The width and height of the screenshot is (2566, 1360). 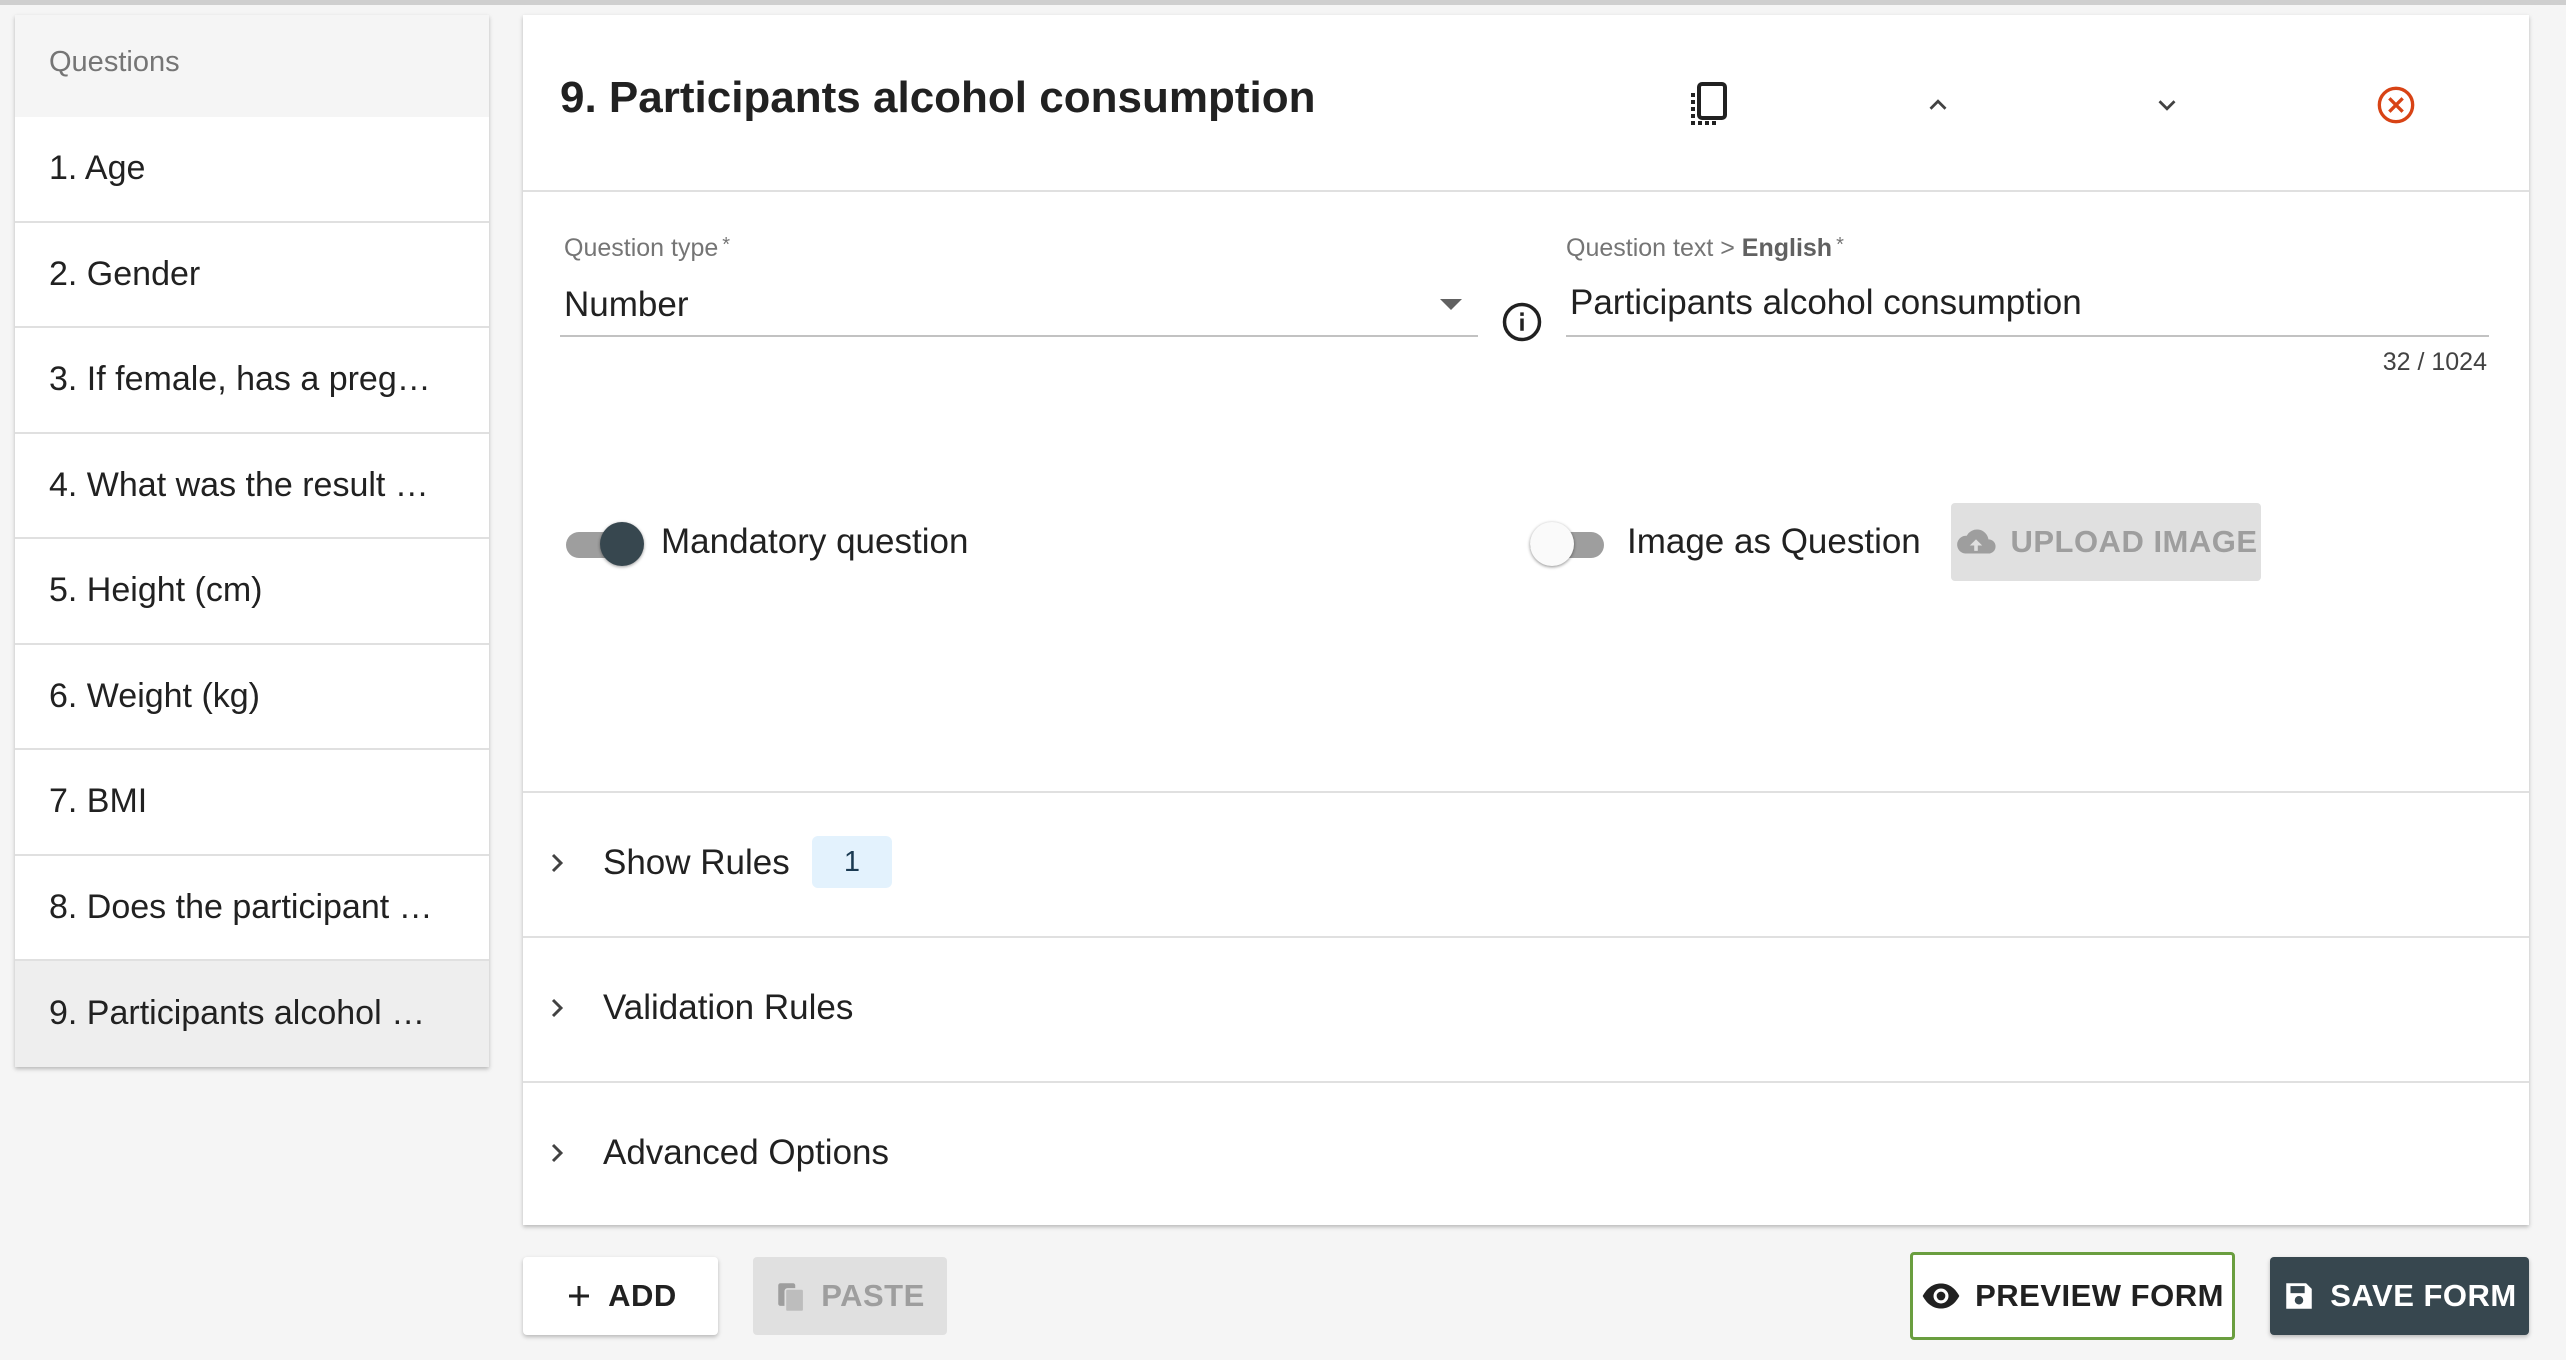 I want to click on sidebar-item-bmi: 7. BMI, so click(x=252, y=803).